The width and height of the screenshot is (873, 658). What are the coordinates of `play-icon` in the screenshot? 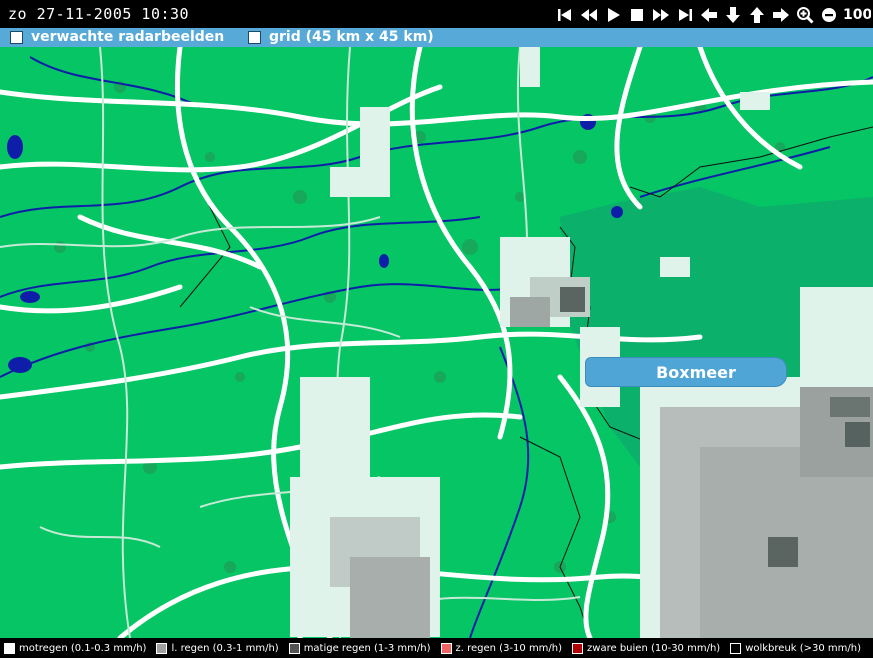 It's located at (614, 15).